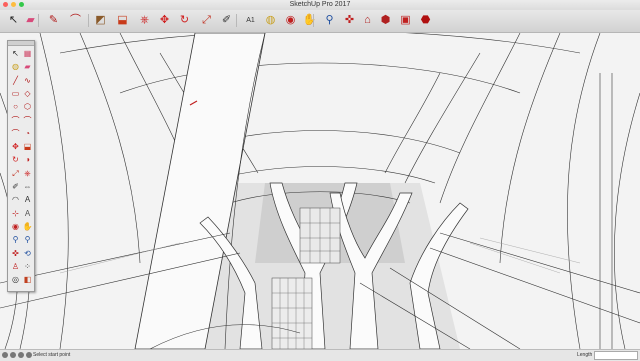  I want to click on arrow-icon: ↖, so click(13, 20).